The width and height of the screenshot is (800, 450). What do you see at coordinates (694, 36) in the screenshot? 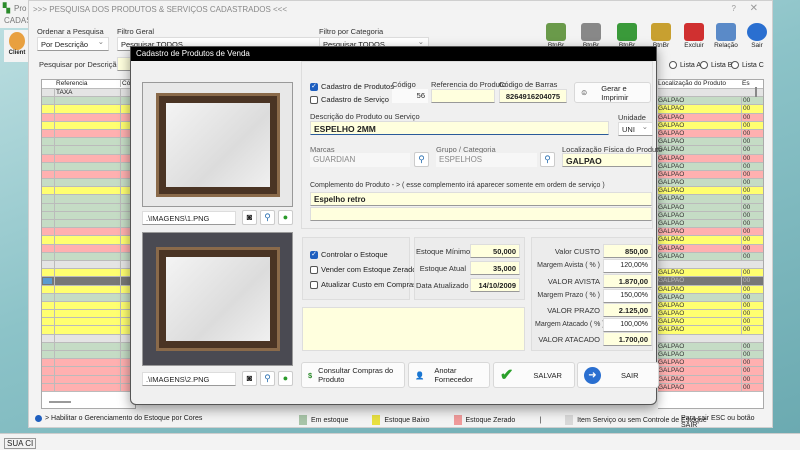
I see `toolbar-button-4: Excluir` at bounding box center [694, 36].